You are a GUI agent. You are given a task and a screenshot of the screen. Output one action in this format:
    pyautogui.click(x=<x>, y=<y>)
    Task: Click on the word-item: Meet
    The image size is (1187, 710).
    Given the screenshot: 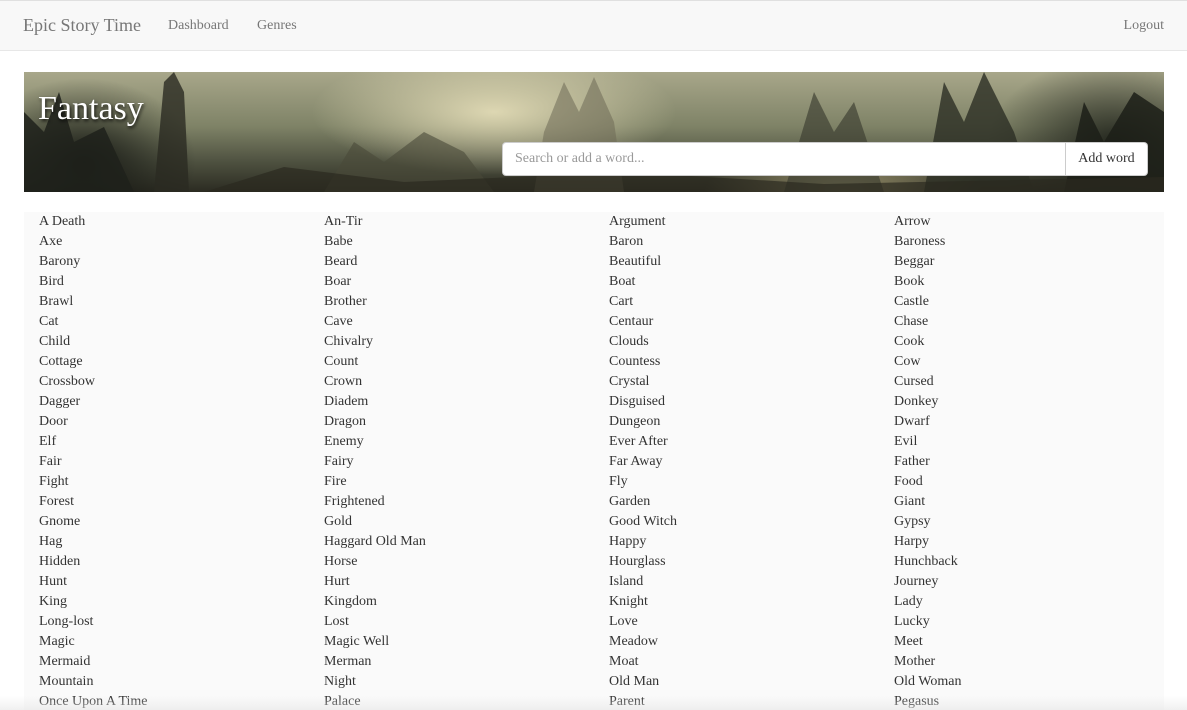 What is the action you would take?
    pyautogui.click(x=1029, y=642)
    